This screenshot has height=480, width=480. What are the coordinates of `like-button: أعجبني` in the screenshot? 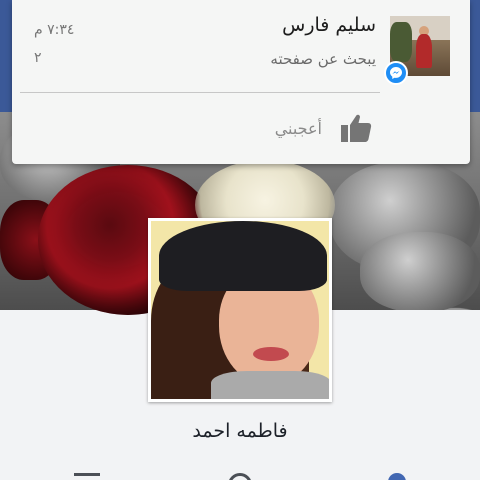 It's located at (317, 128).